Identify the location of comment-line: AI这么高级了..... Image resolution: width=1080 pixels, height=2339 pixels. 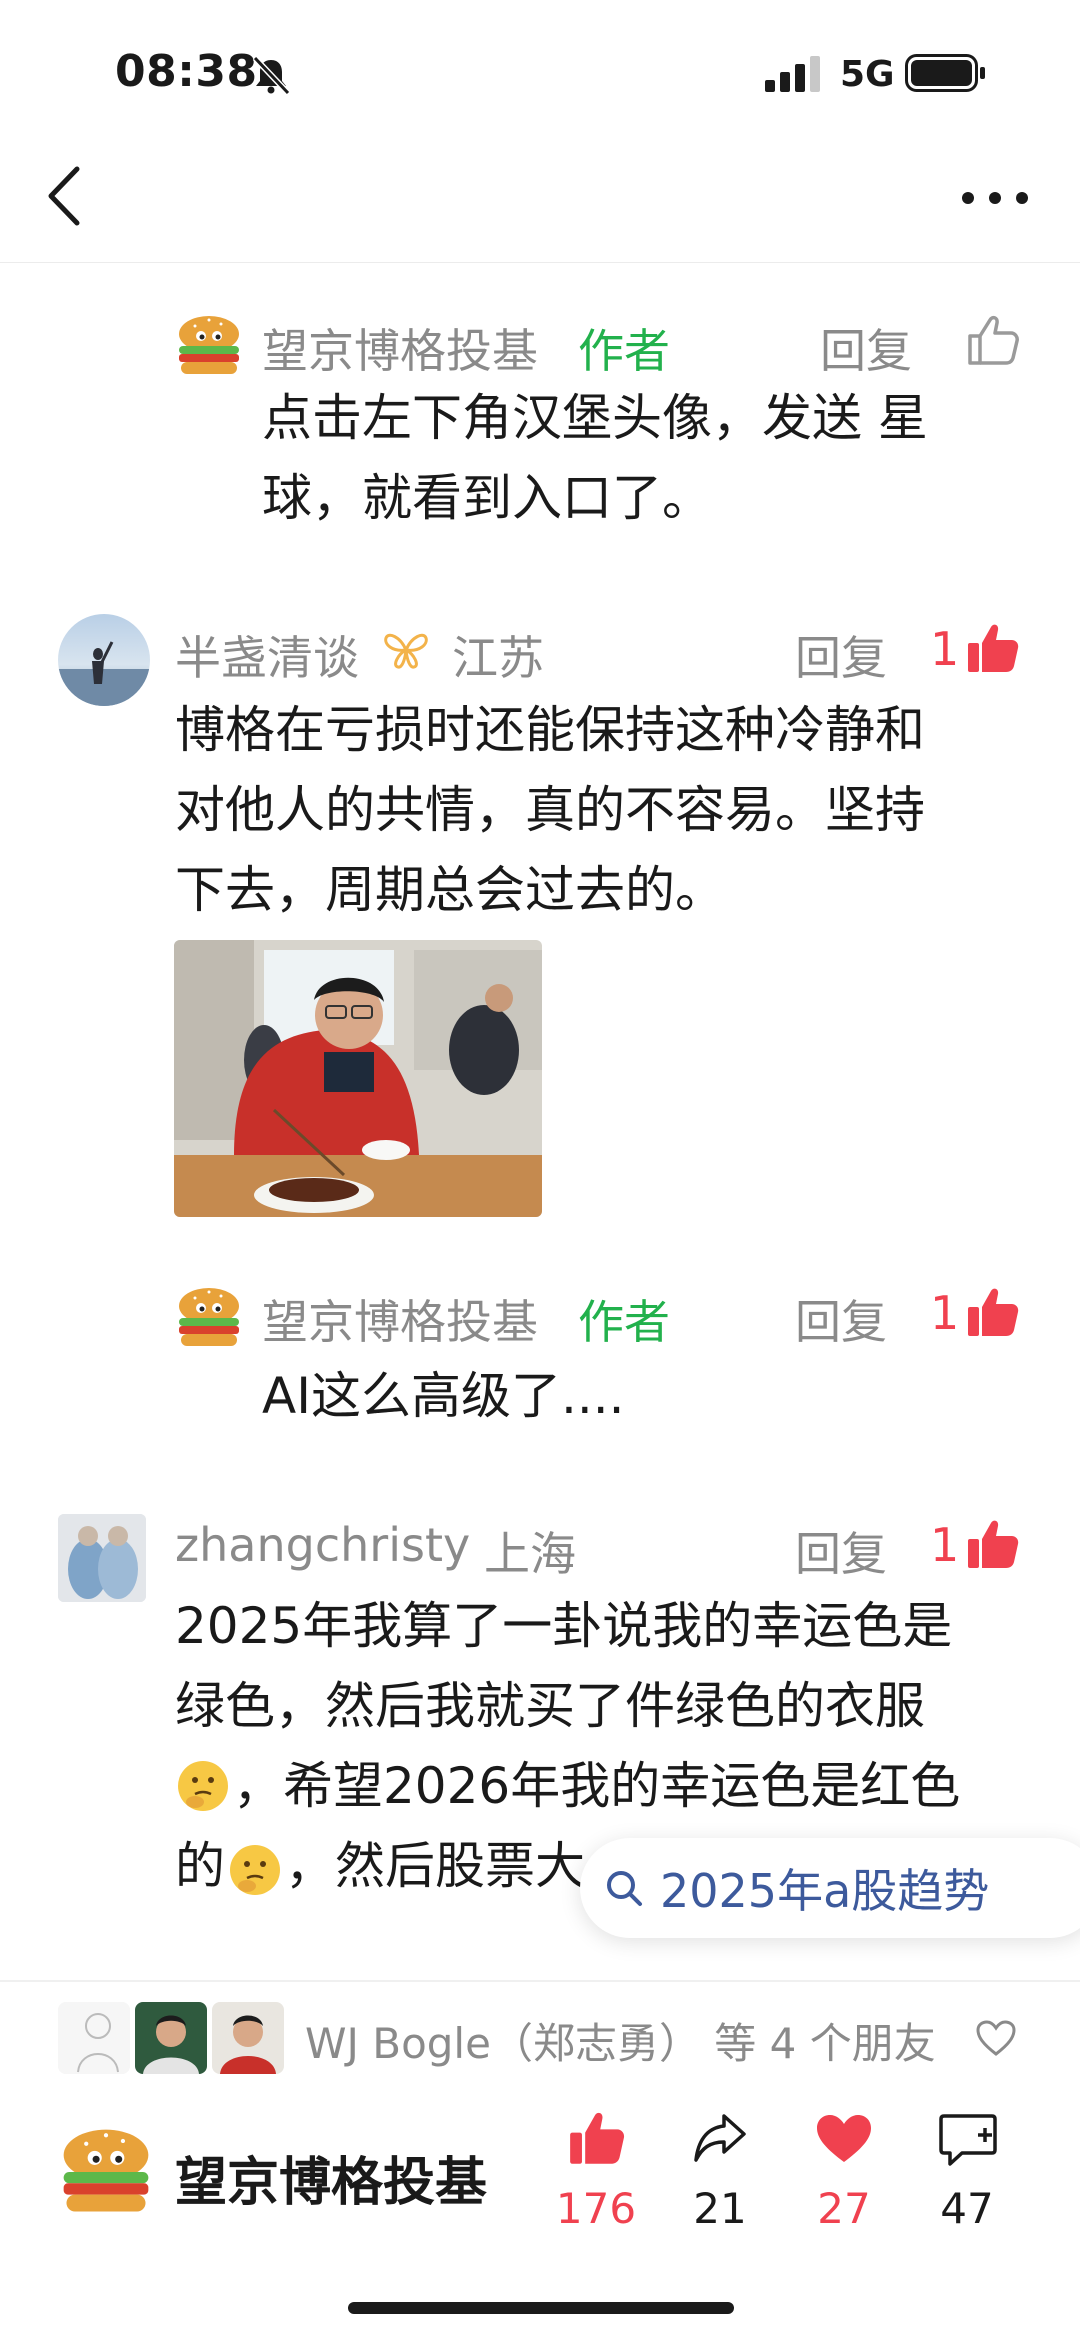
(443, 1396).